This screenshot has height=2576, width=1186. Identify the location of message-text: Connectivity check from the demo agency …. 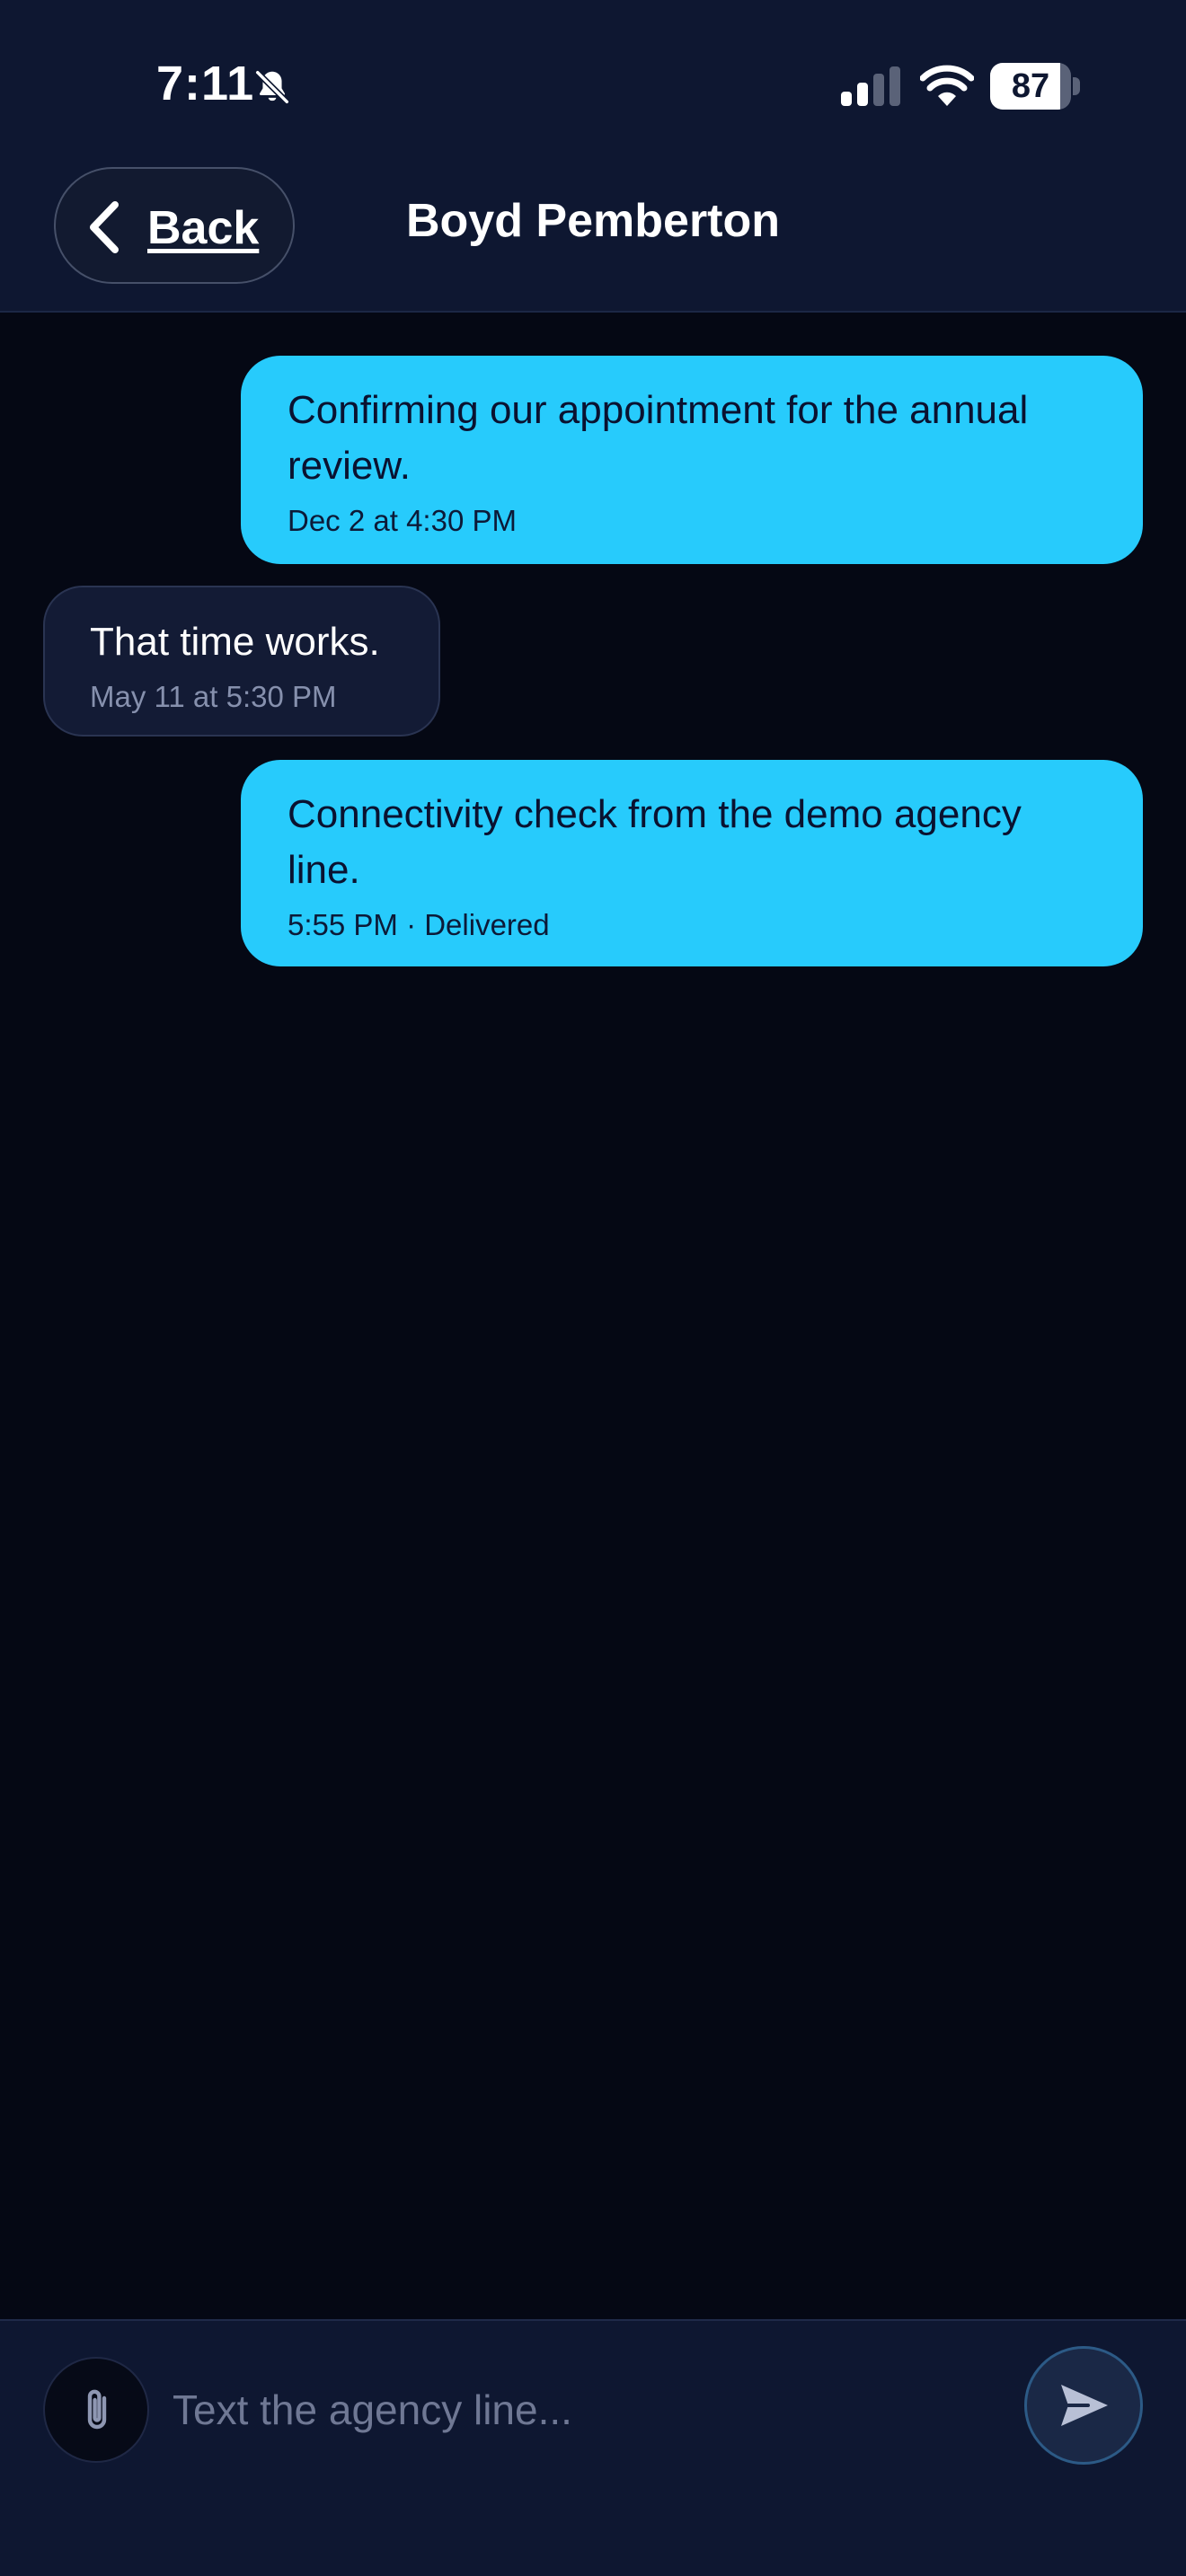
(655, 842).